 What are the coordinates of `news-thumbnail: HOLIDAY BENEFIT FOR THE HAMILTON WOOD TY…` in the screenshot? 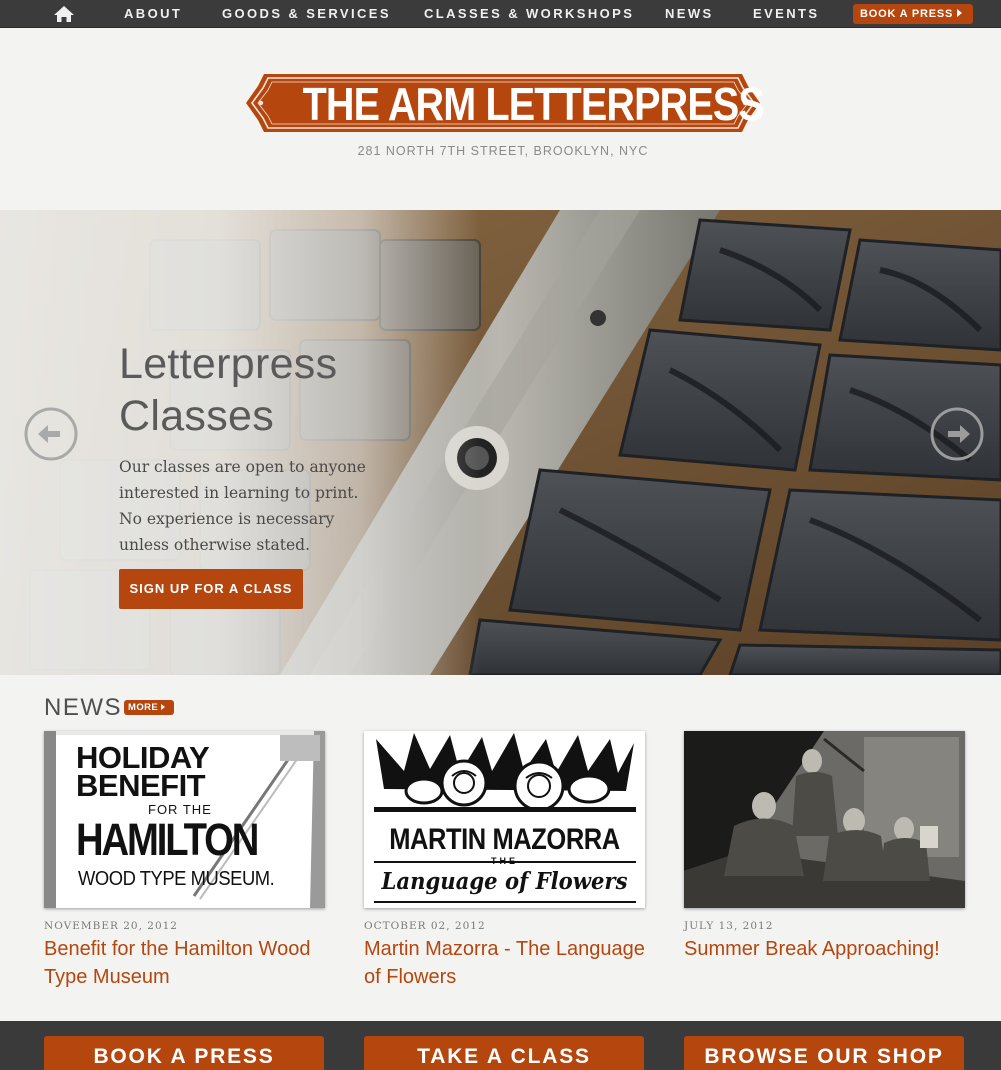 It's located at (184, 819).